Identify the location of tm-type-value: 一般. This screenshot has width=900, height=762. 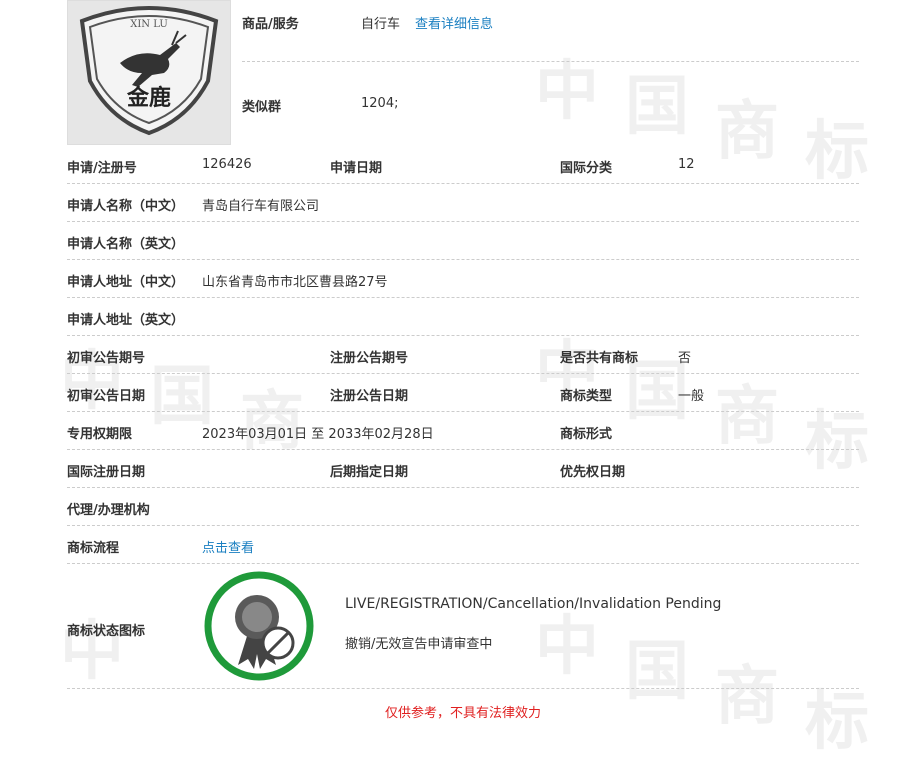
(691, 396).